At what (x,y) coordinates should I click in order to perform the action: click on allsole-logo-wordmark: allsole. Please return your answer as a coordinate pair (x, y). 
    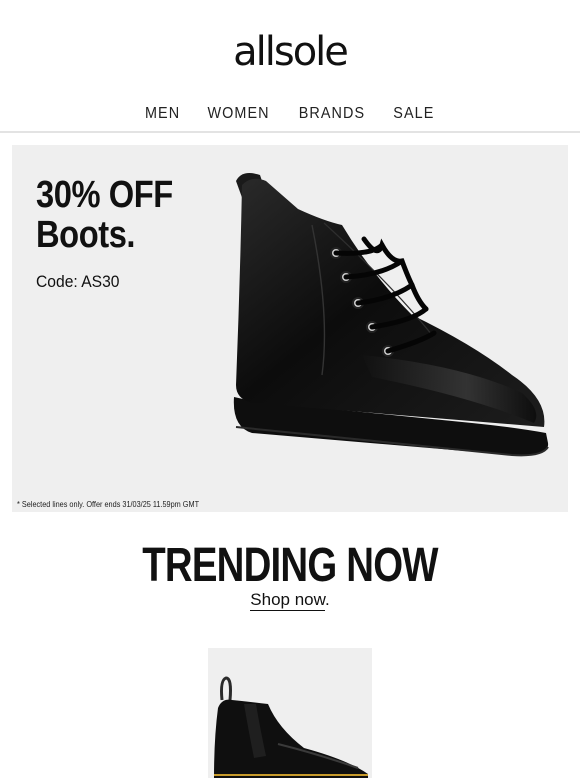
    Looking at the image, I should click on (291, 52).